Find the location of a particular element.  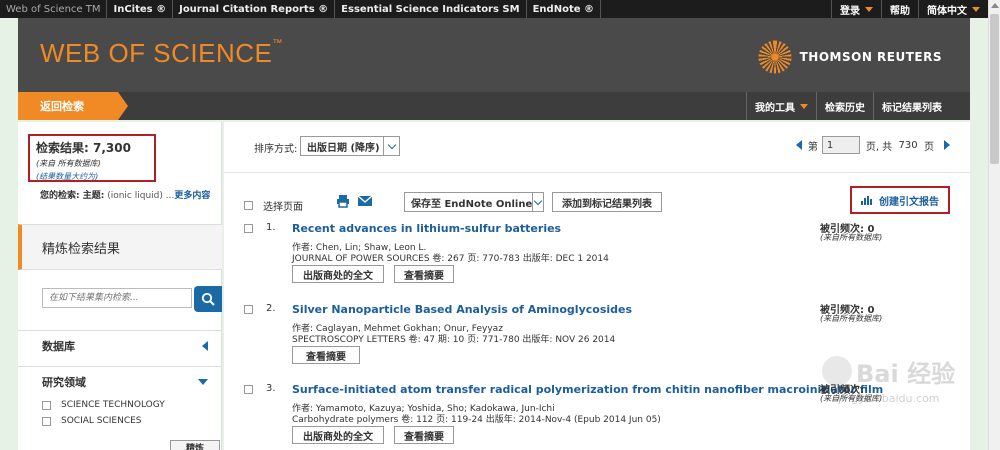

select-page: 选择页面 is located at coordinates (273, 205).